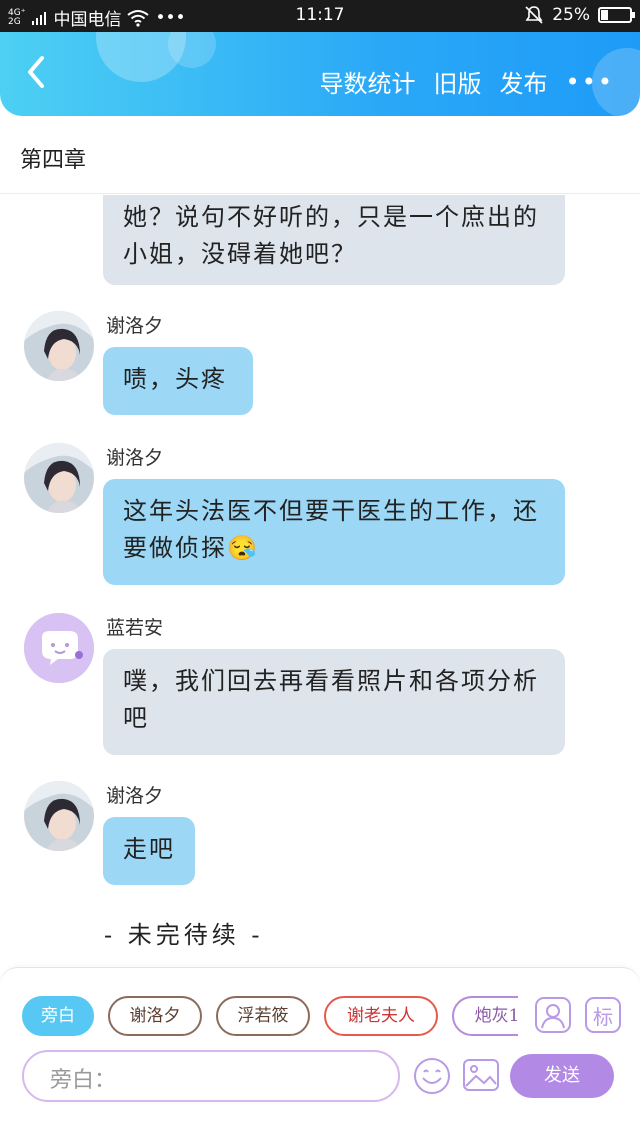 This screenshot has height=1138, width=640. Describe the element at coordinates (263, 1016) in the screenshot. I see `role-chip: 浮若筱` at that location.